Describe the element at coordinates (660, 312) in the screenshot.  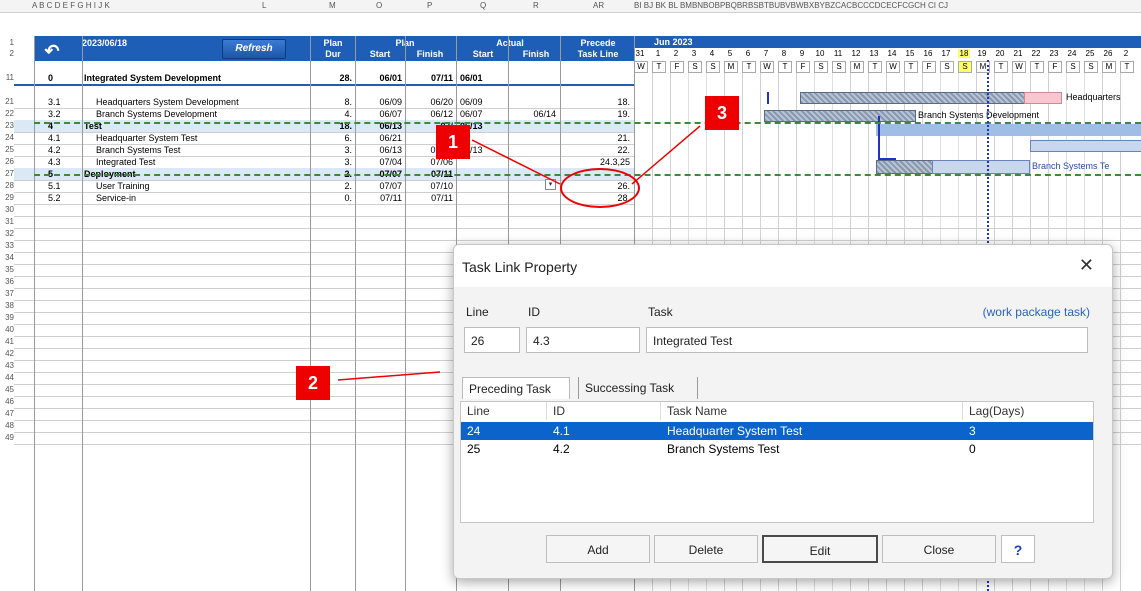
I see `task-label: Task` at that location.